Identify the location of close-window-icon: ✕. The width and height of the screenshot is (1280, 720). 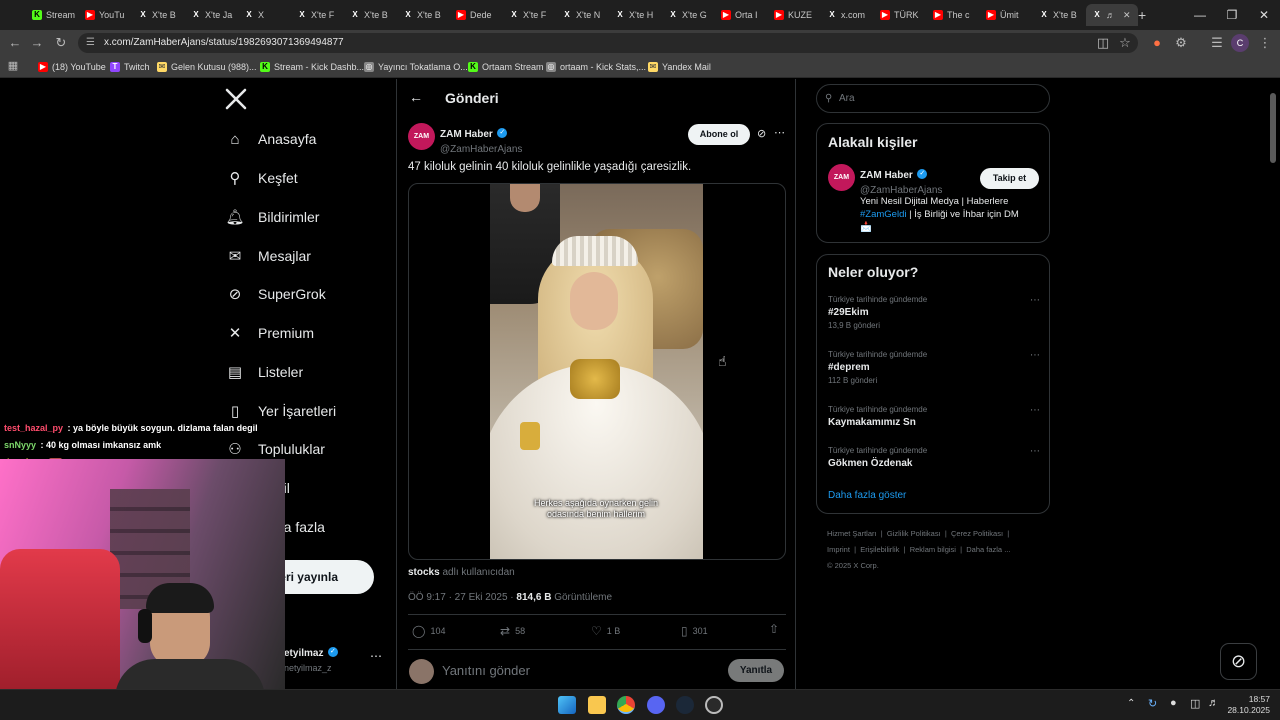
(1264, 15).